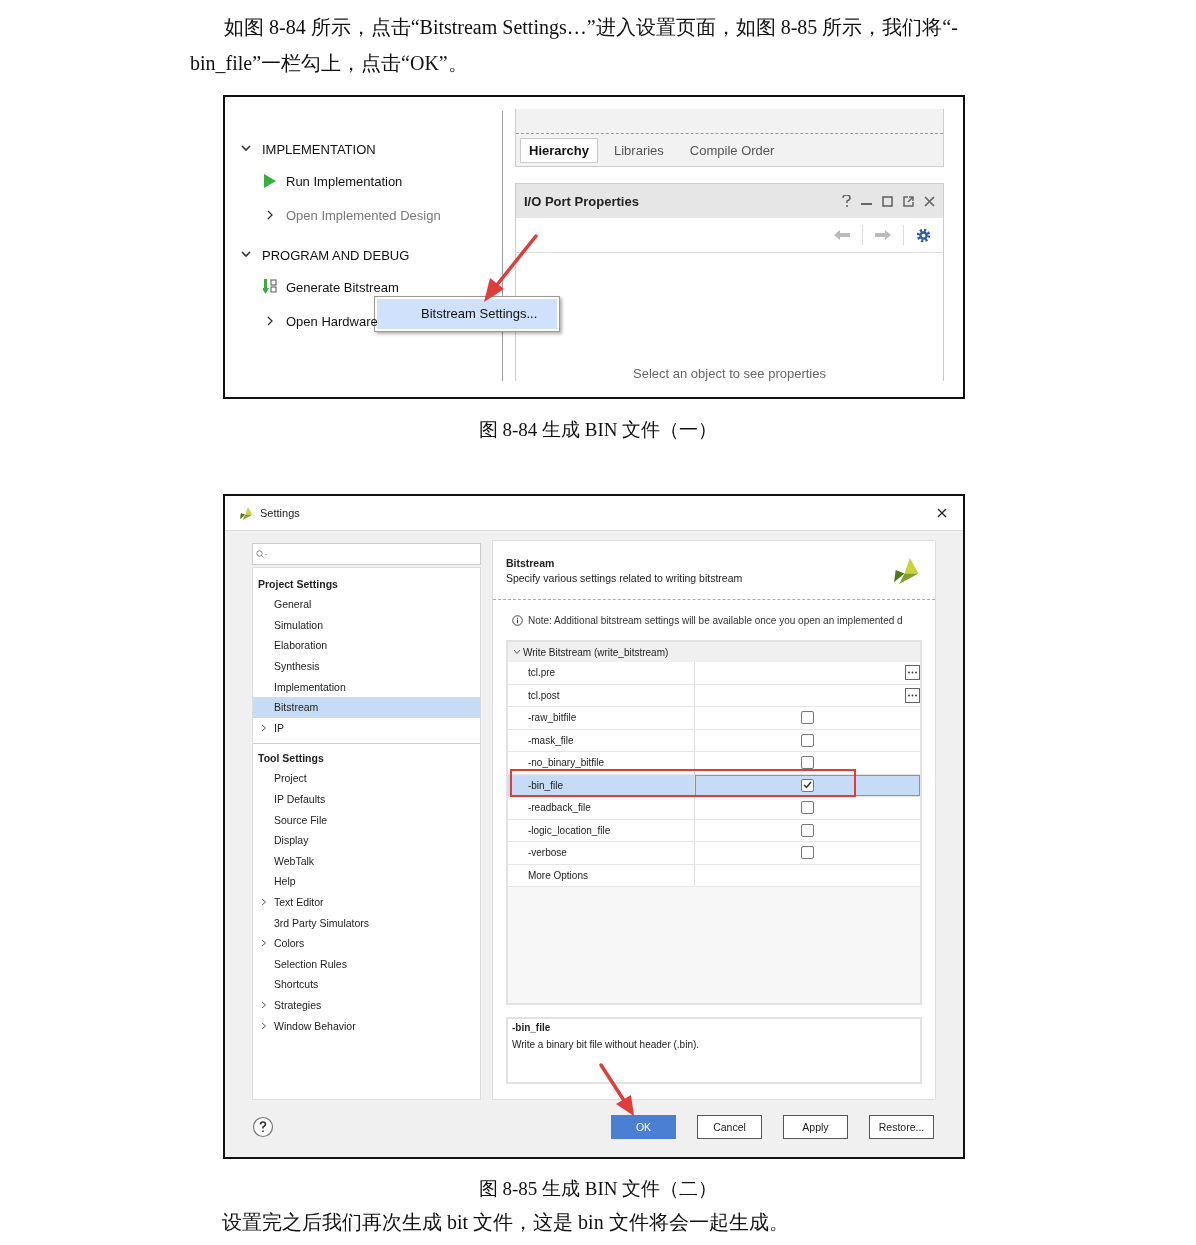 This screenshot has width=1196, height=1245. What do you see at coordinates (601, 763) in the screenshot?
I see `option-name: -no_binary_bitfile` at bounding box center [601, 763].